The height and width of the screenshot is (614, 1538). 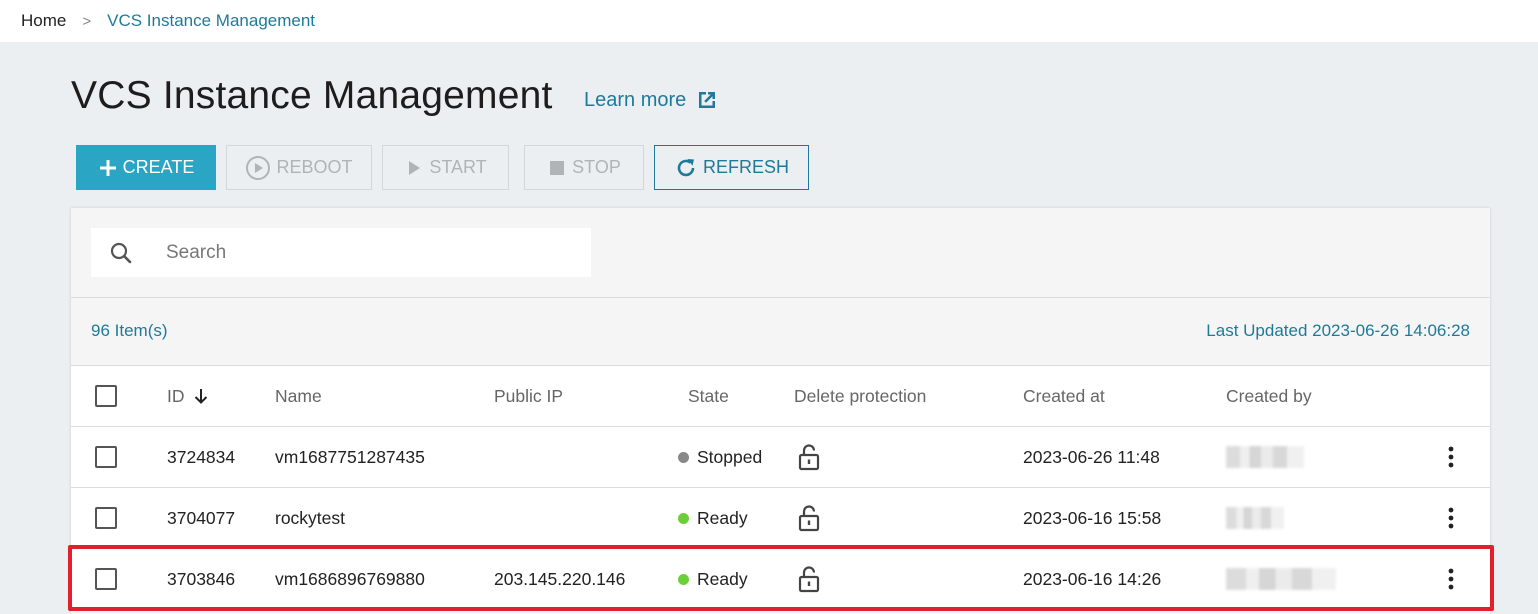 I want to click on column-delete-protection-header: Delete protection, so click(x=860, y=396).